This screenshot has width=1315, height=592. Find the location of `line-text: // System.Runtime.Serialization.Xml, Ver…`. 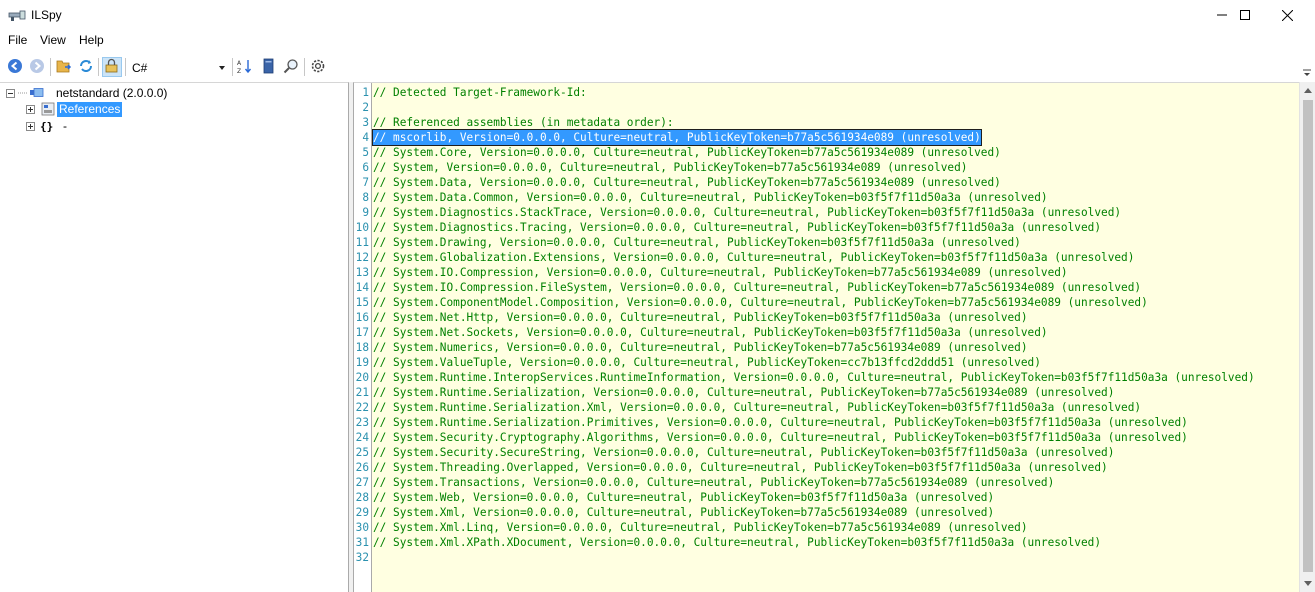

line-text: // System.Runtime.Serialization.Xml, Ver… is located at coordinates (757, 407).